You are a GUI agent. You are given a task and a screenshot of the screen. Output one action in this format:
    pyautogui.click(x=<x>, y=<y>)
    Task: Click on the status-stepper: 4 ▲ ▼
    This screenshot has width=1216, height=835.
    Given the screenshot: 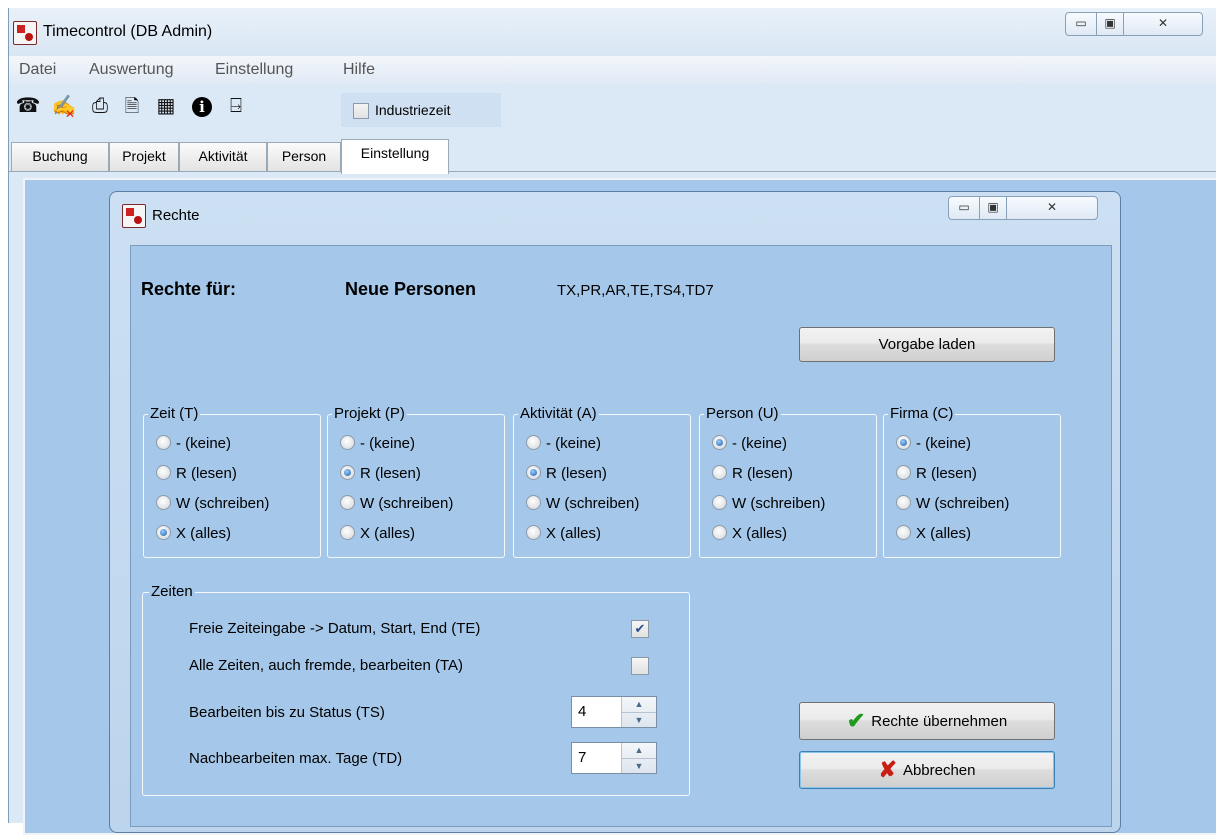 What is the action you would take?
    pyautogui.click(x=614, y=712)
    